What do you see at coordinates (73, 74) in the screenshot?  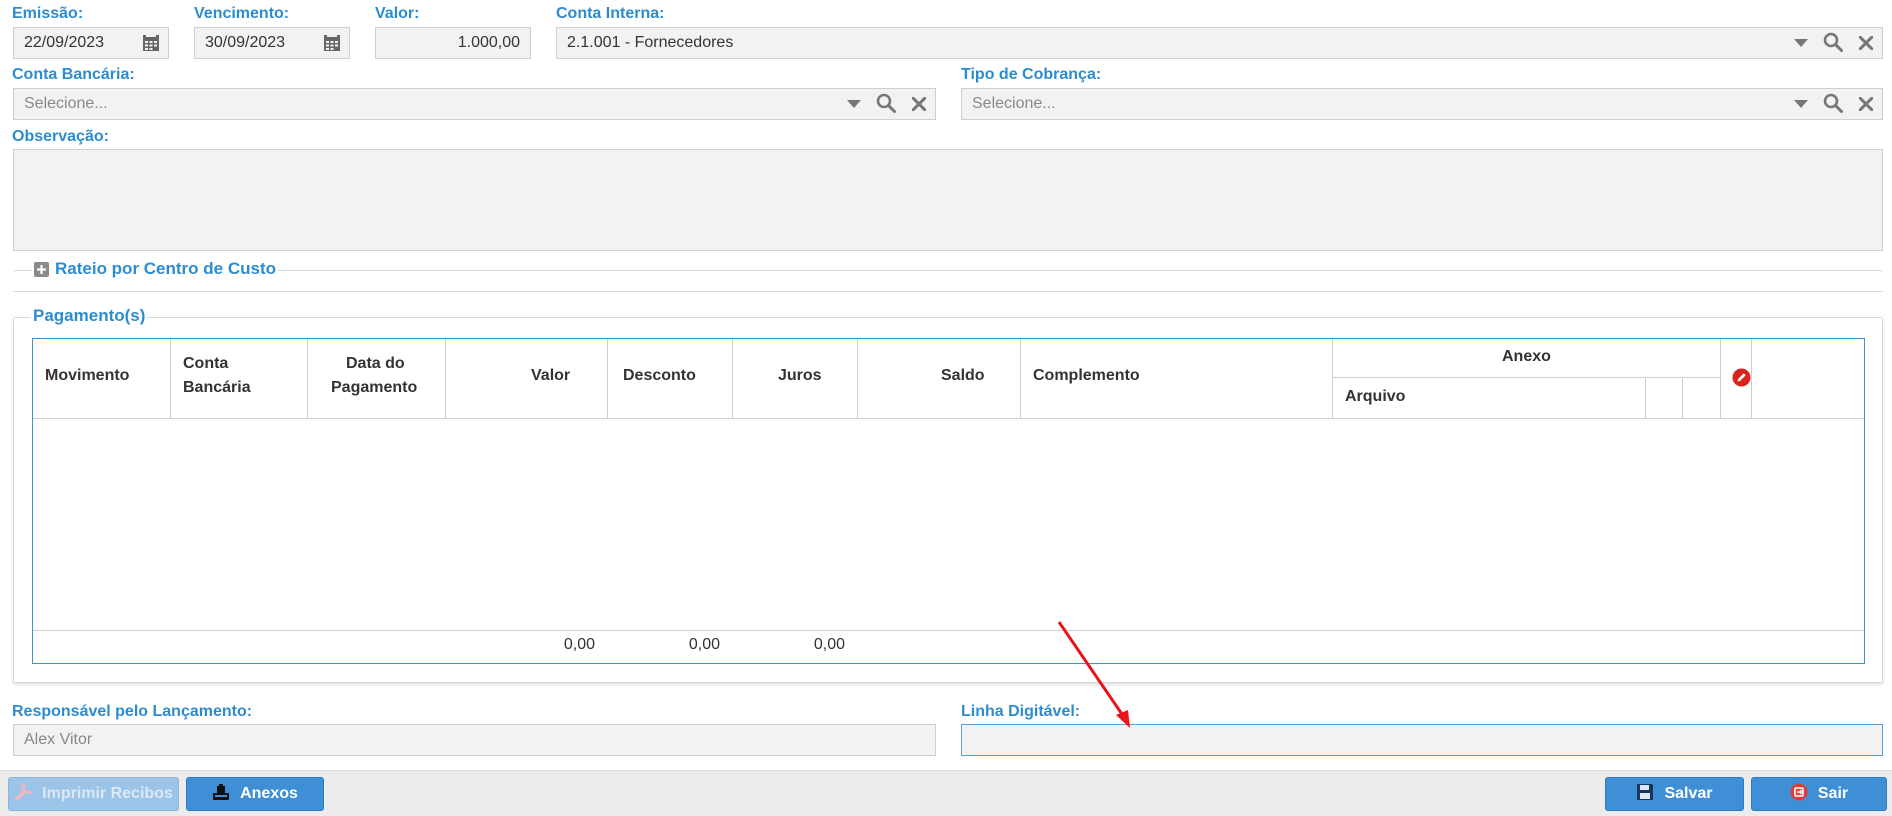 I see `conta-bancaria-label: Conta Bancária:` at bounding box center [73, 74].